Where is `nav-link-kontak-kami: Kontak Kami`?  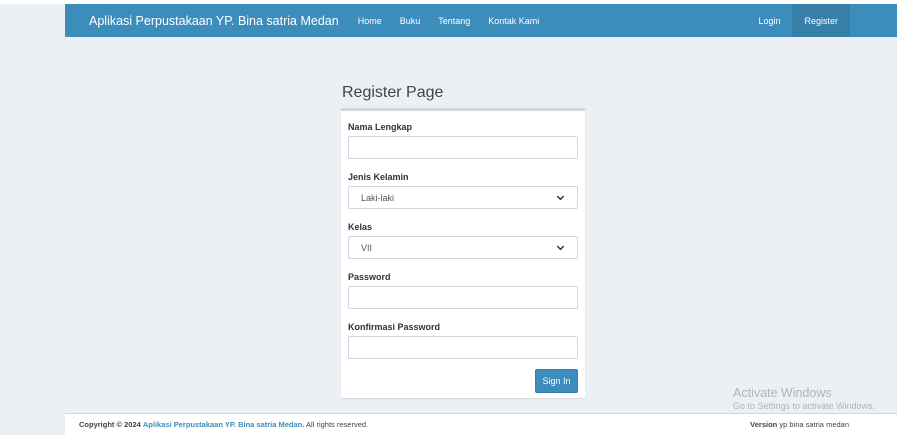 nav-link-kontak-kami: Kontak Kami is located at coordinates (513, 20).